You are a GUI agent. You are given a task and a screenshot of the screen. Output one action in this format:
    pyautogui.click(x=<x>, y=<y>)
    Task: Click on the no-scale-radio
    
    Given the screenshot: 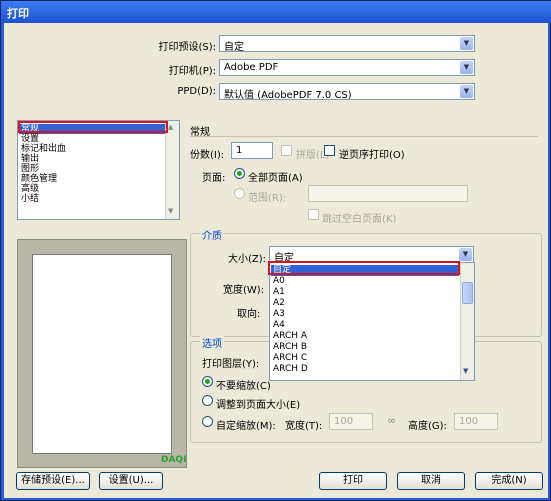 What is the action you would take?
    pyautogui.click(x=207, y=381)
    